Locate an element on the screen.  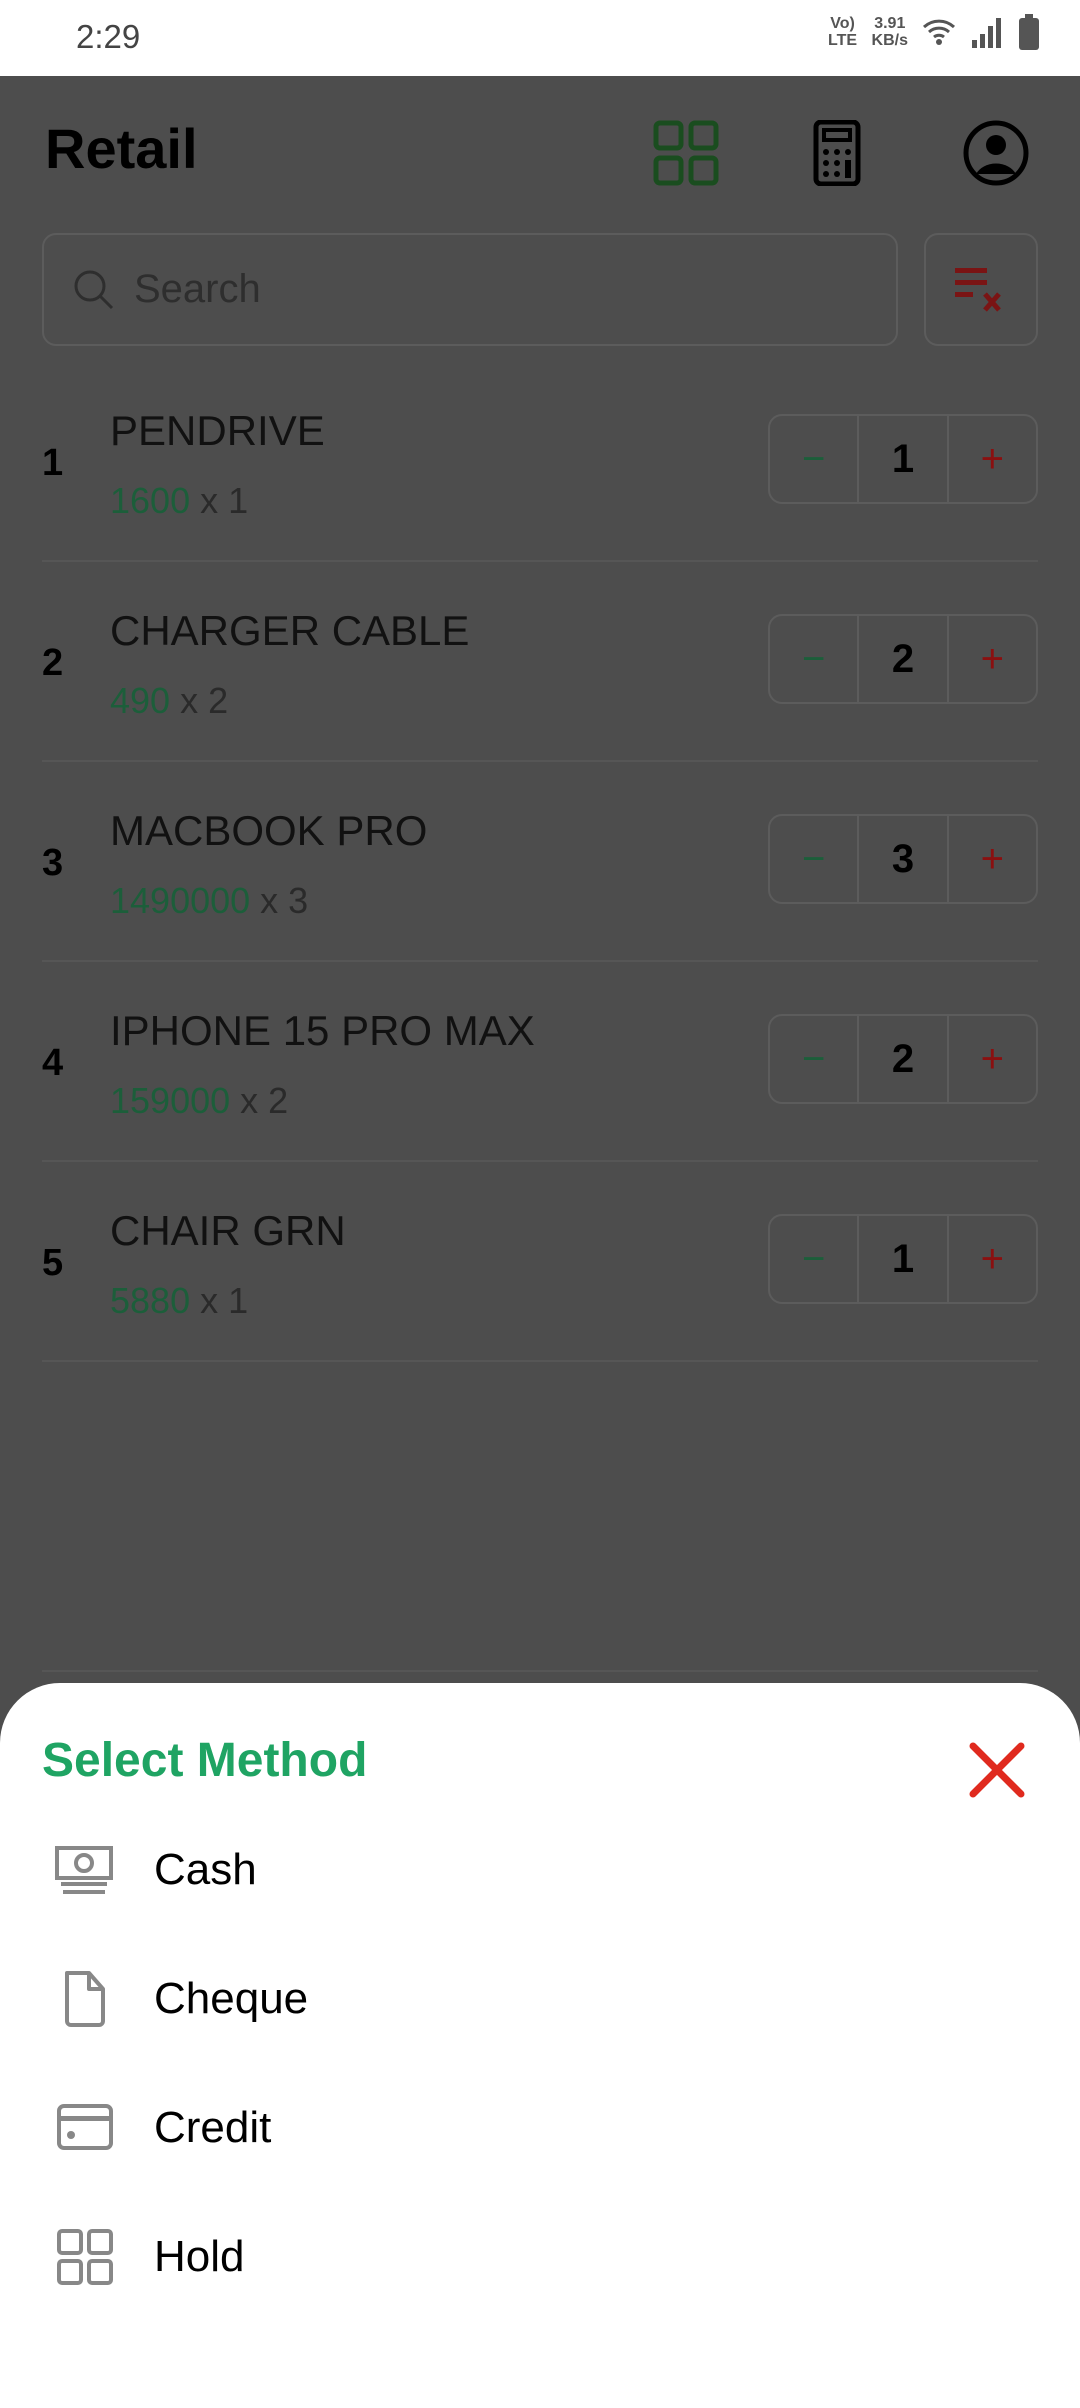
cart-item-row: 1 PENDRIVE 1600 x 1 − 1 + is located at coordinates (540, 462).